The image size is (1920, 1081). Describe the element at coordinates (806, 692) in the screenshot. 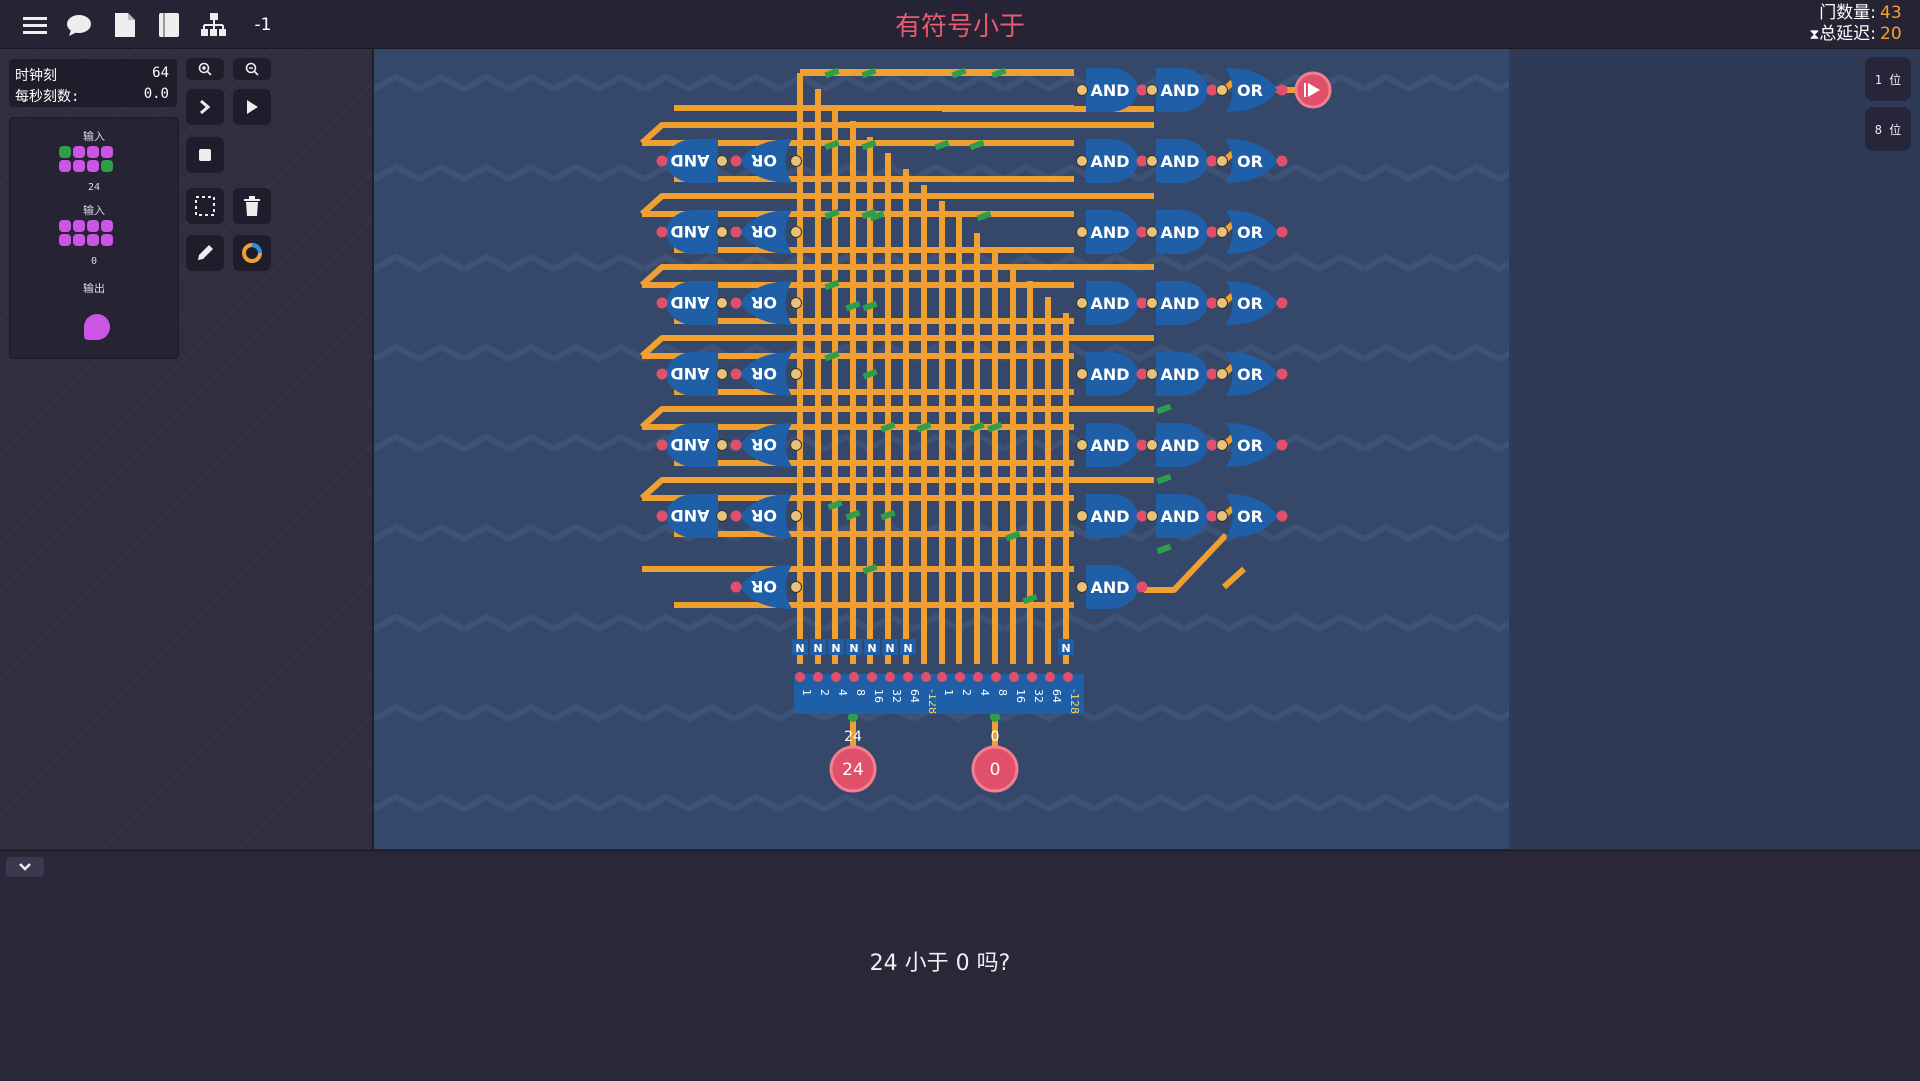

I see `input-a-bit-label: 1` at that location.